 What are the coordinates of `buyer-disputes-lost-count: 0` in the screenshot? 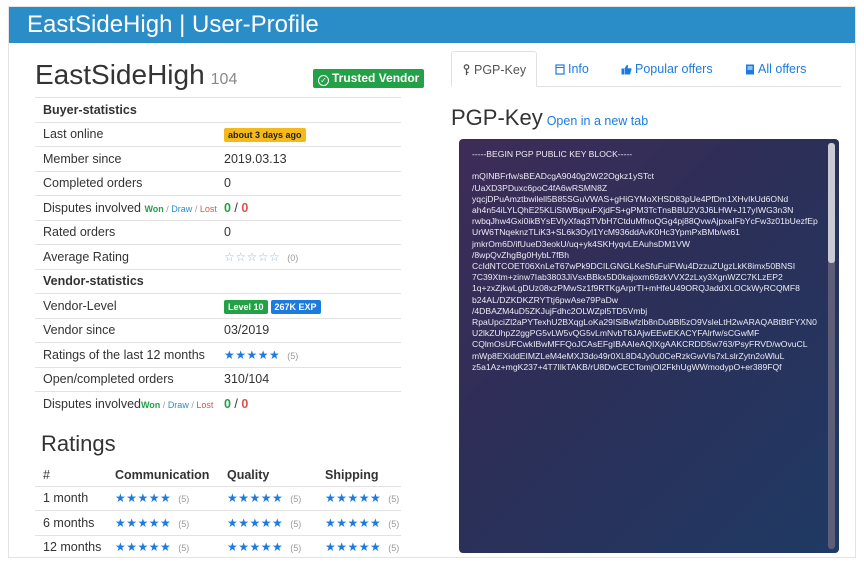 It's located at (245, 207).